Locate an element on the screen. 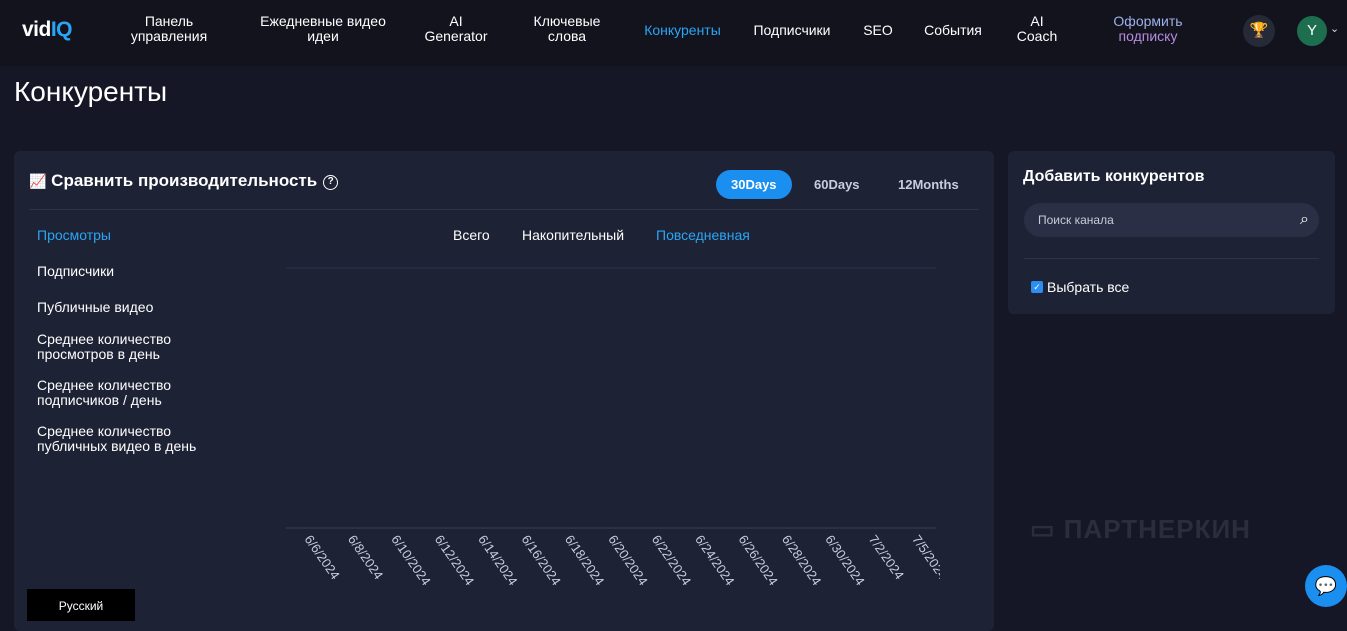  x-tick-label: 6/26/2024 is located at coordinates (758, 560).